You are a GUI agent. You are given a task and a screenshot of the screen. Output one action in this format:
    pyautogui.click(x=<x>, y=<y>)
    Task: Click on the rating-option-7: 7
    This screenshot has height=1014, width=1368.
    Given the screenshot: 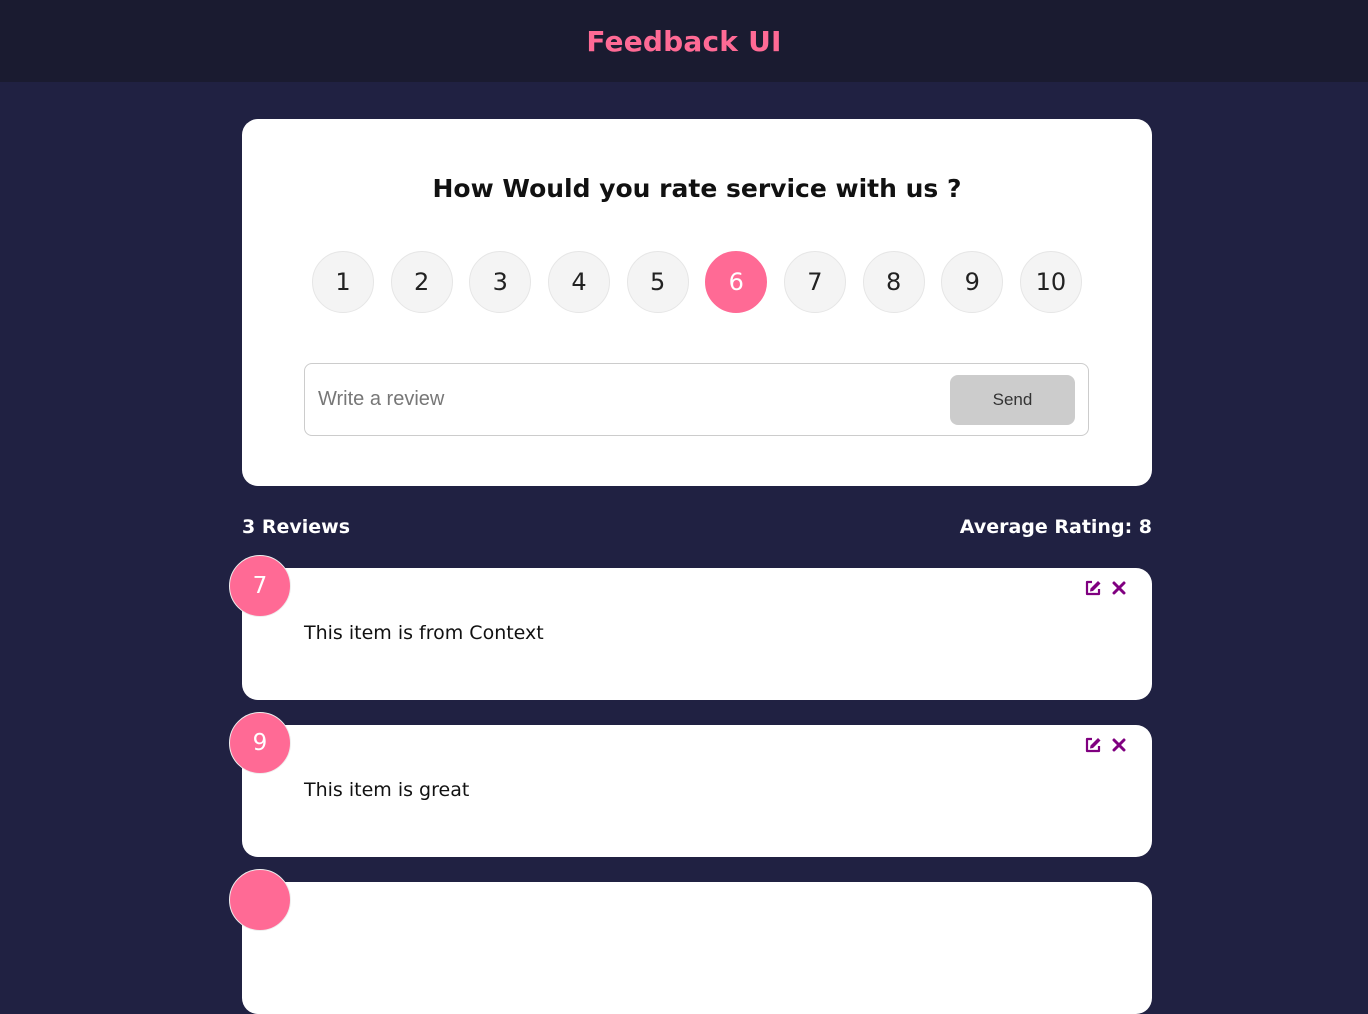 What is the action you would take?
    pyautogui.click(x=814, y=282)
    